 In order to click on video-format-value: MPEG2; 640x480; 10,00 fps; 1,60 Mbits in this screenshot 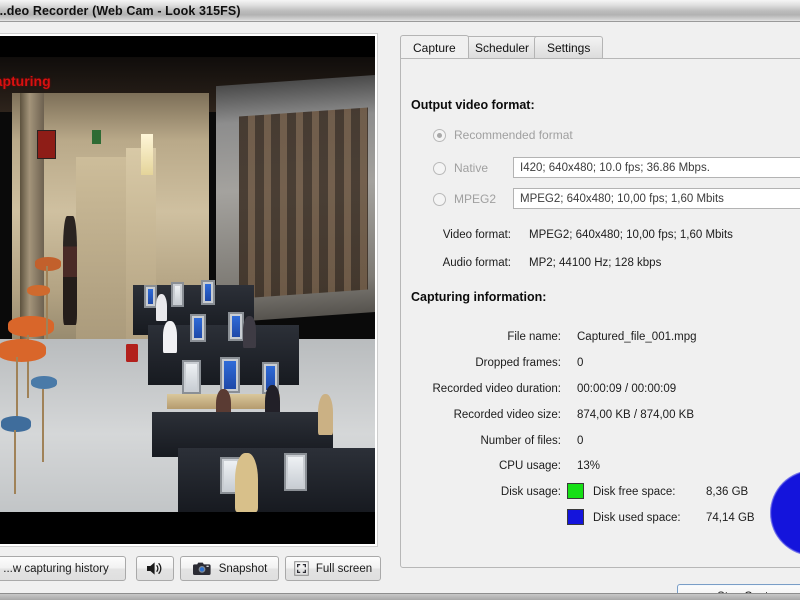, I will do `click(631, 235)`.